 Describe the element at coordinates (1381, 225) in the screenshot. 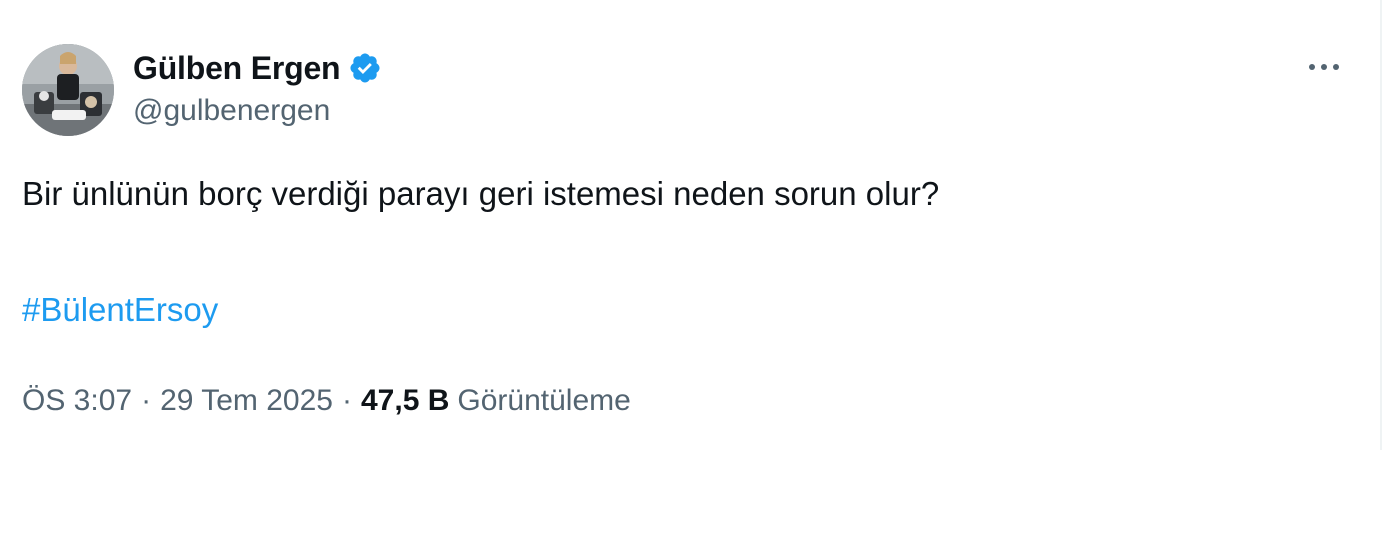

I see `right-divider` at that location.